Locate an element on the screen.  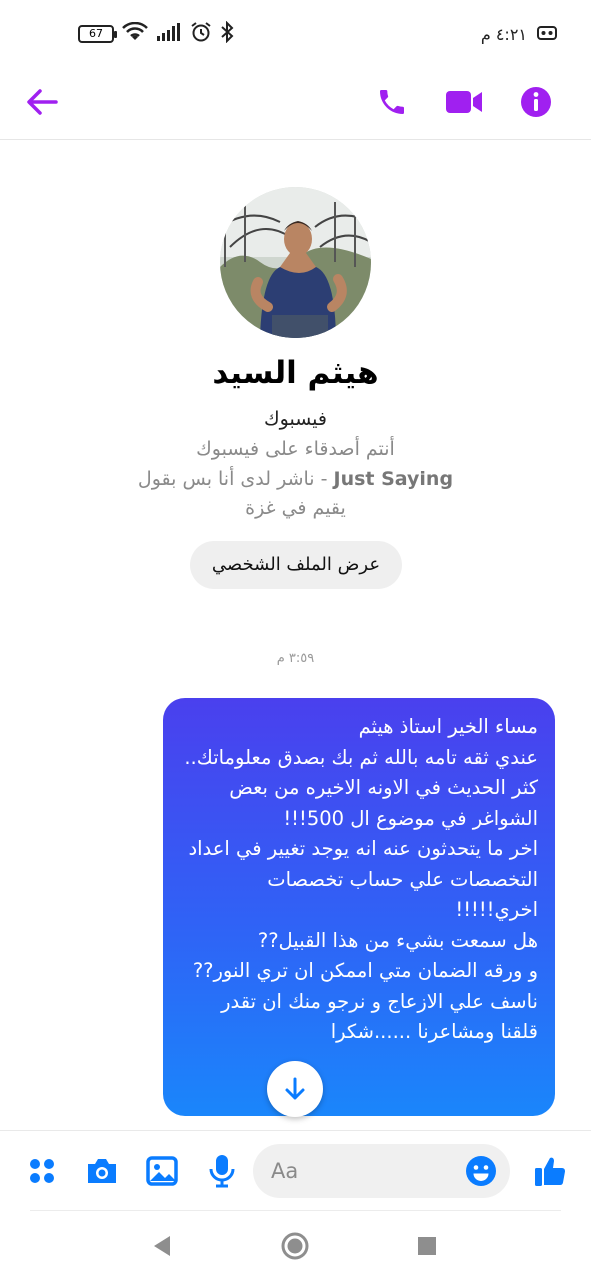
scroll-to-bottom-button is located at coordinates (295, 1089).